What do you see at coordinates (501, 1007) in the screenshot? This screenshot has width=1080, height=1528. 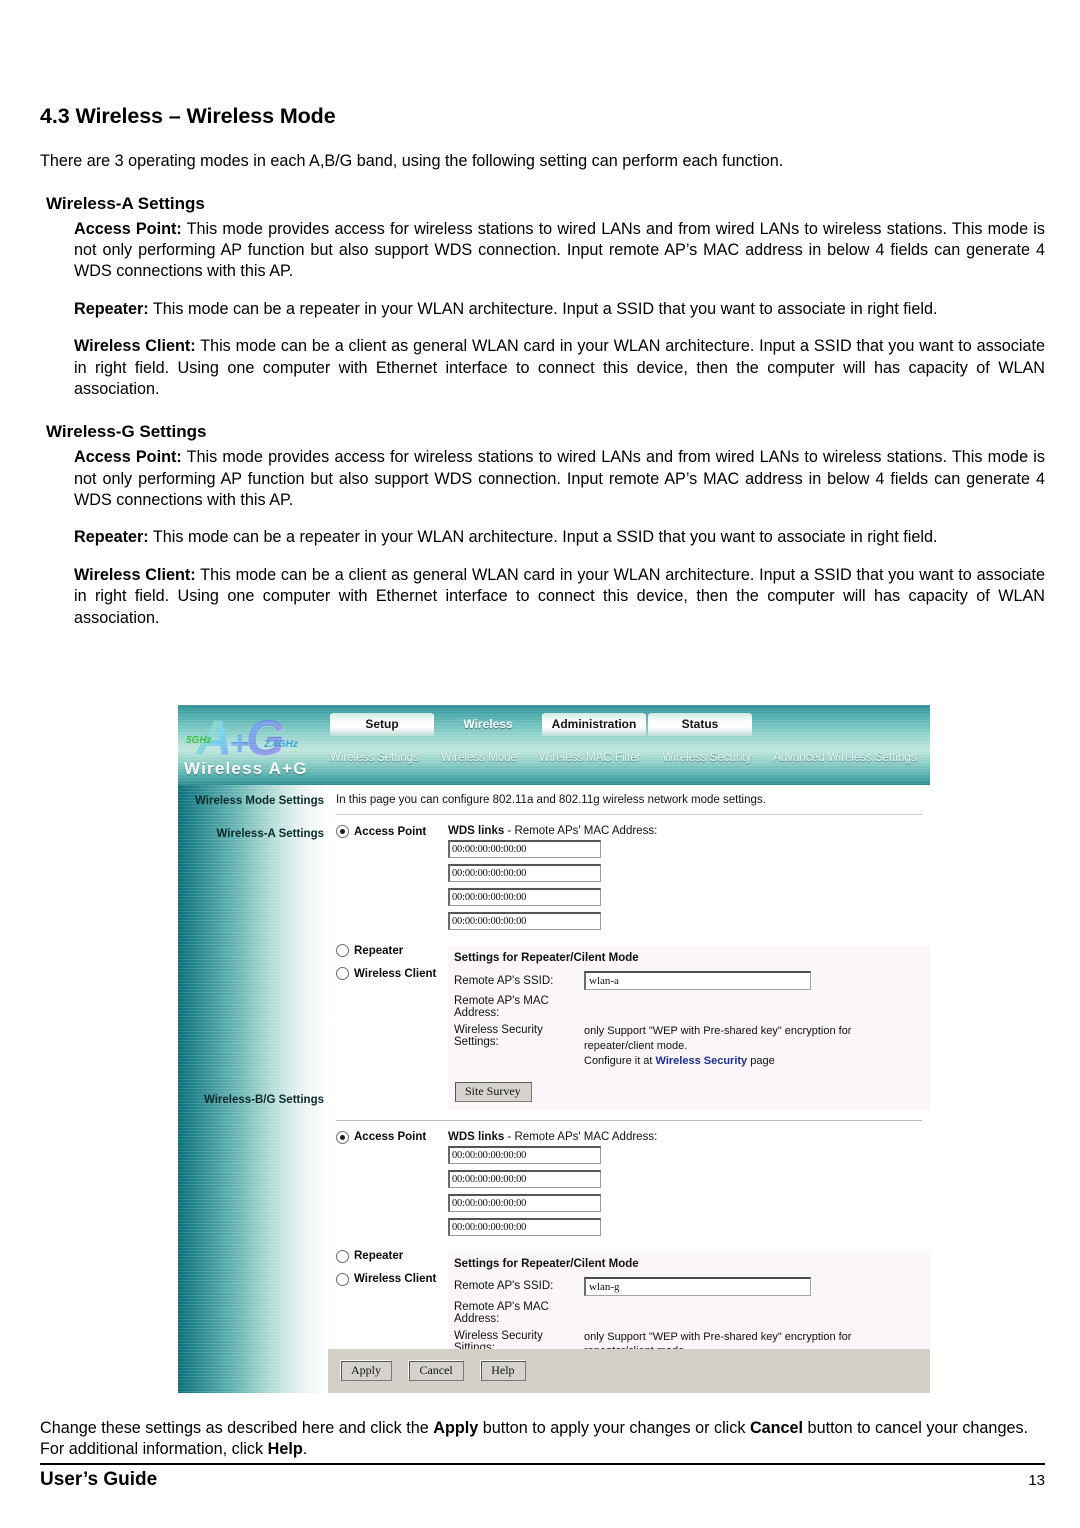 I see `rc-mac-label-a: Remote AP's MAC Address:` at bounding box center [501, 1007].